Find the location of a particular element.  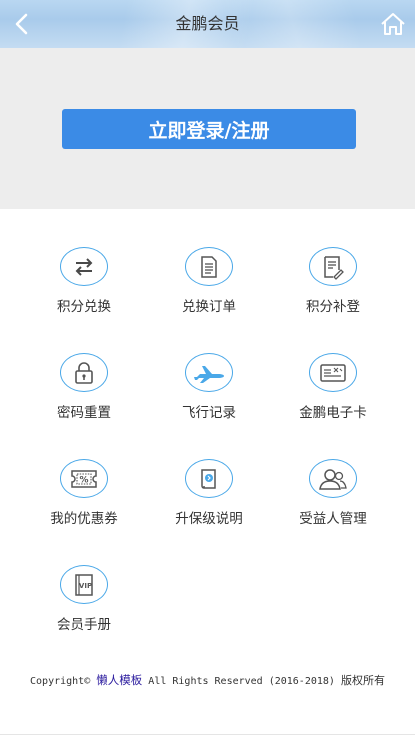

svg-text: VIP is located at coordinates (85, 586).